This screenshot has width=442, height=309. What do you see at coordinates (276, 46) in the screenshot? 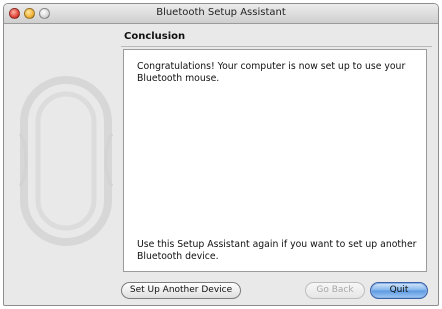
I see `heading-divider` at bounding box center [276, 46].